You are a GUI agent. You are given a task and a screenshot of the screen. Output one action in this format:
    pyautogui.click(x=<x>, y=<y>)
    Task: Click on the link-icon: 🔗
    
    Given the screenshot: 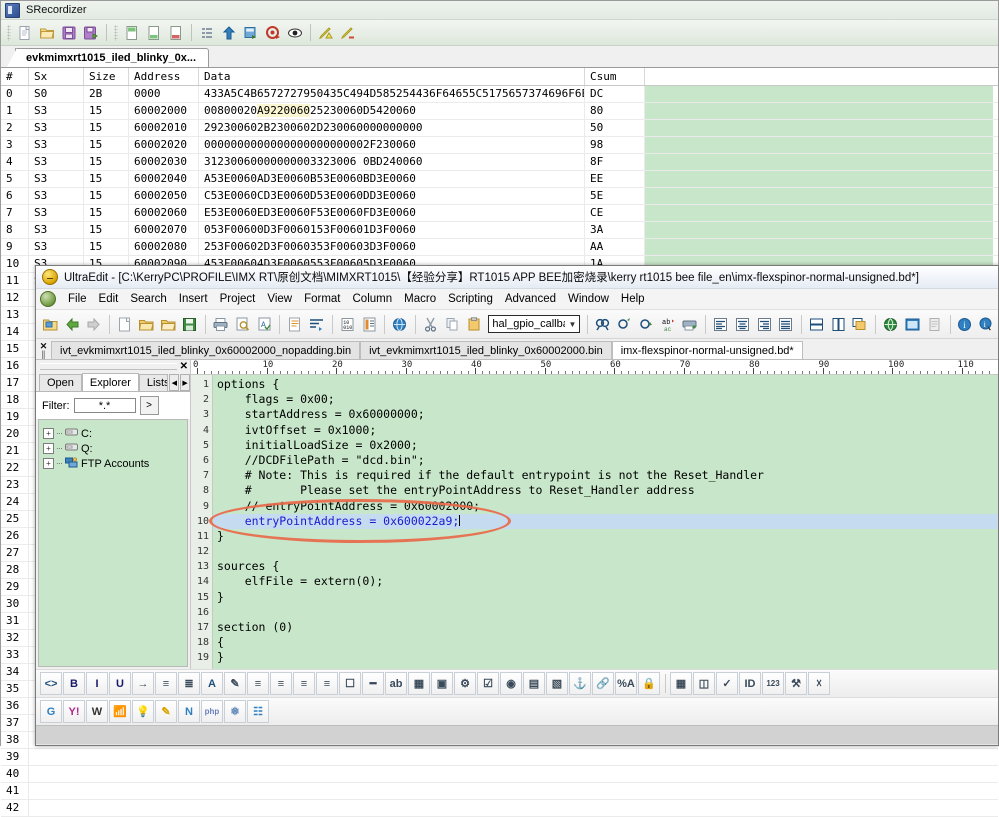 What is the action you would take?
    pyautogui.click(x=603, y=683)
    